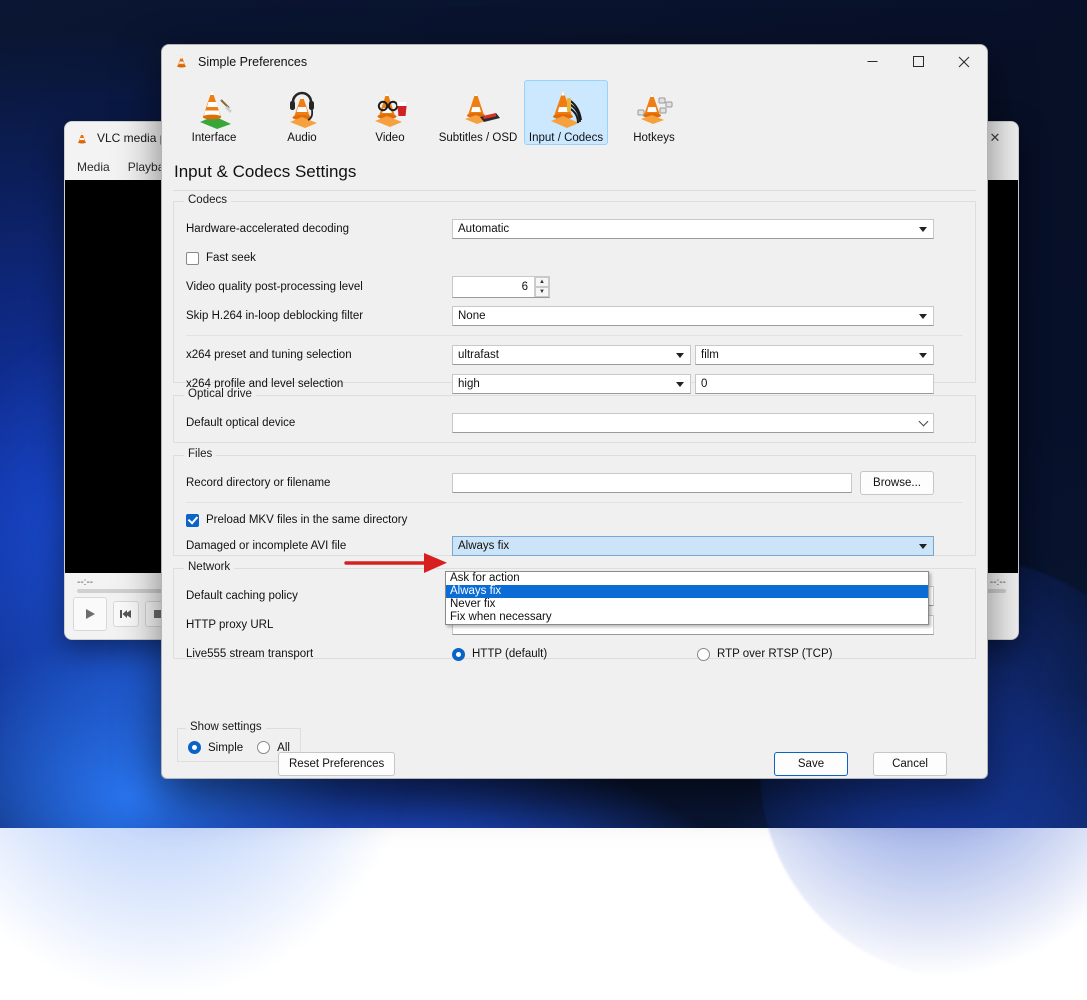 Image resolution: width=1087 pixels, height=1000 pixels. I want to click on x264-preset-combo: ultrafast, so click(571, 355).